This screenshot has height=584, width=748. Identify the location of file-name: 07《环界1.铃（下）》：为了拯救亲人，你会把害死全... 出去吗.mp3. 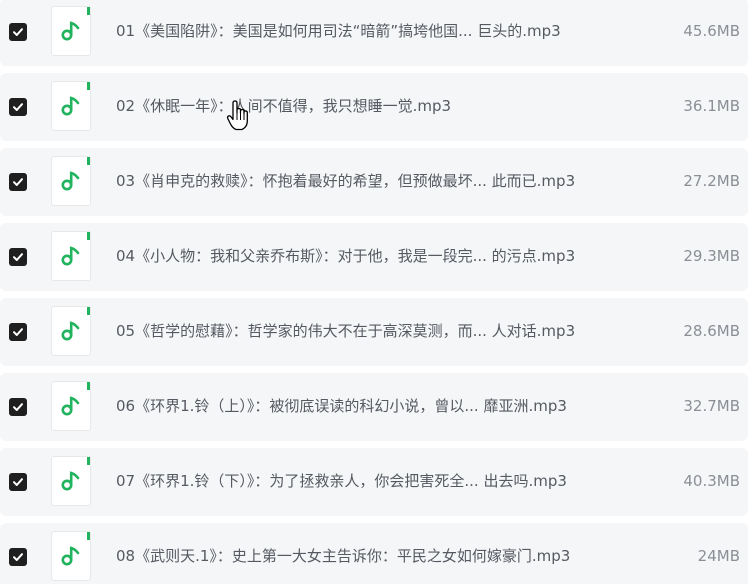
(376, 481).